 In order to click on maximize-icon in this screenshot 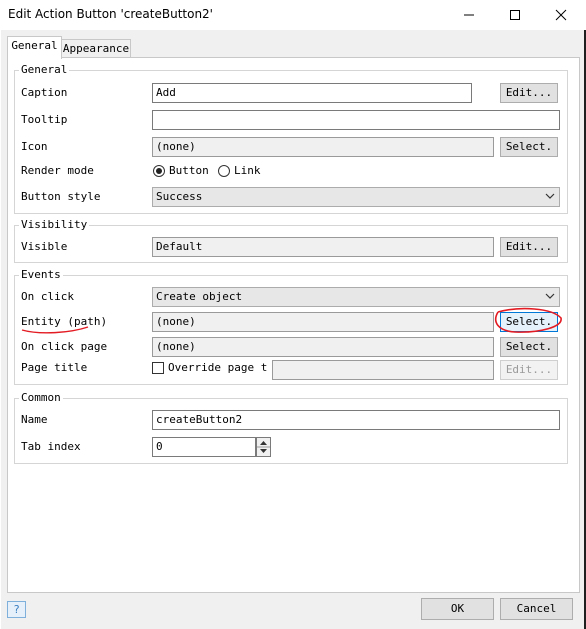, I will do `click(515, 15)`.